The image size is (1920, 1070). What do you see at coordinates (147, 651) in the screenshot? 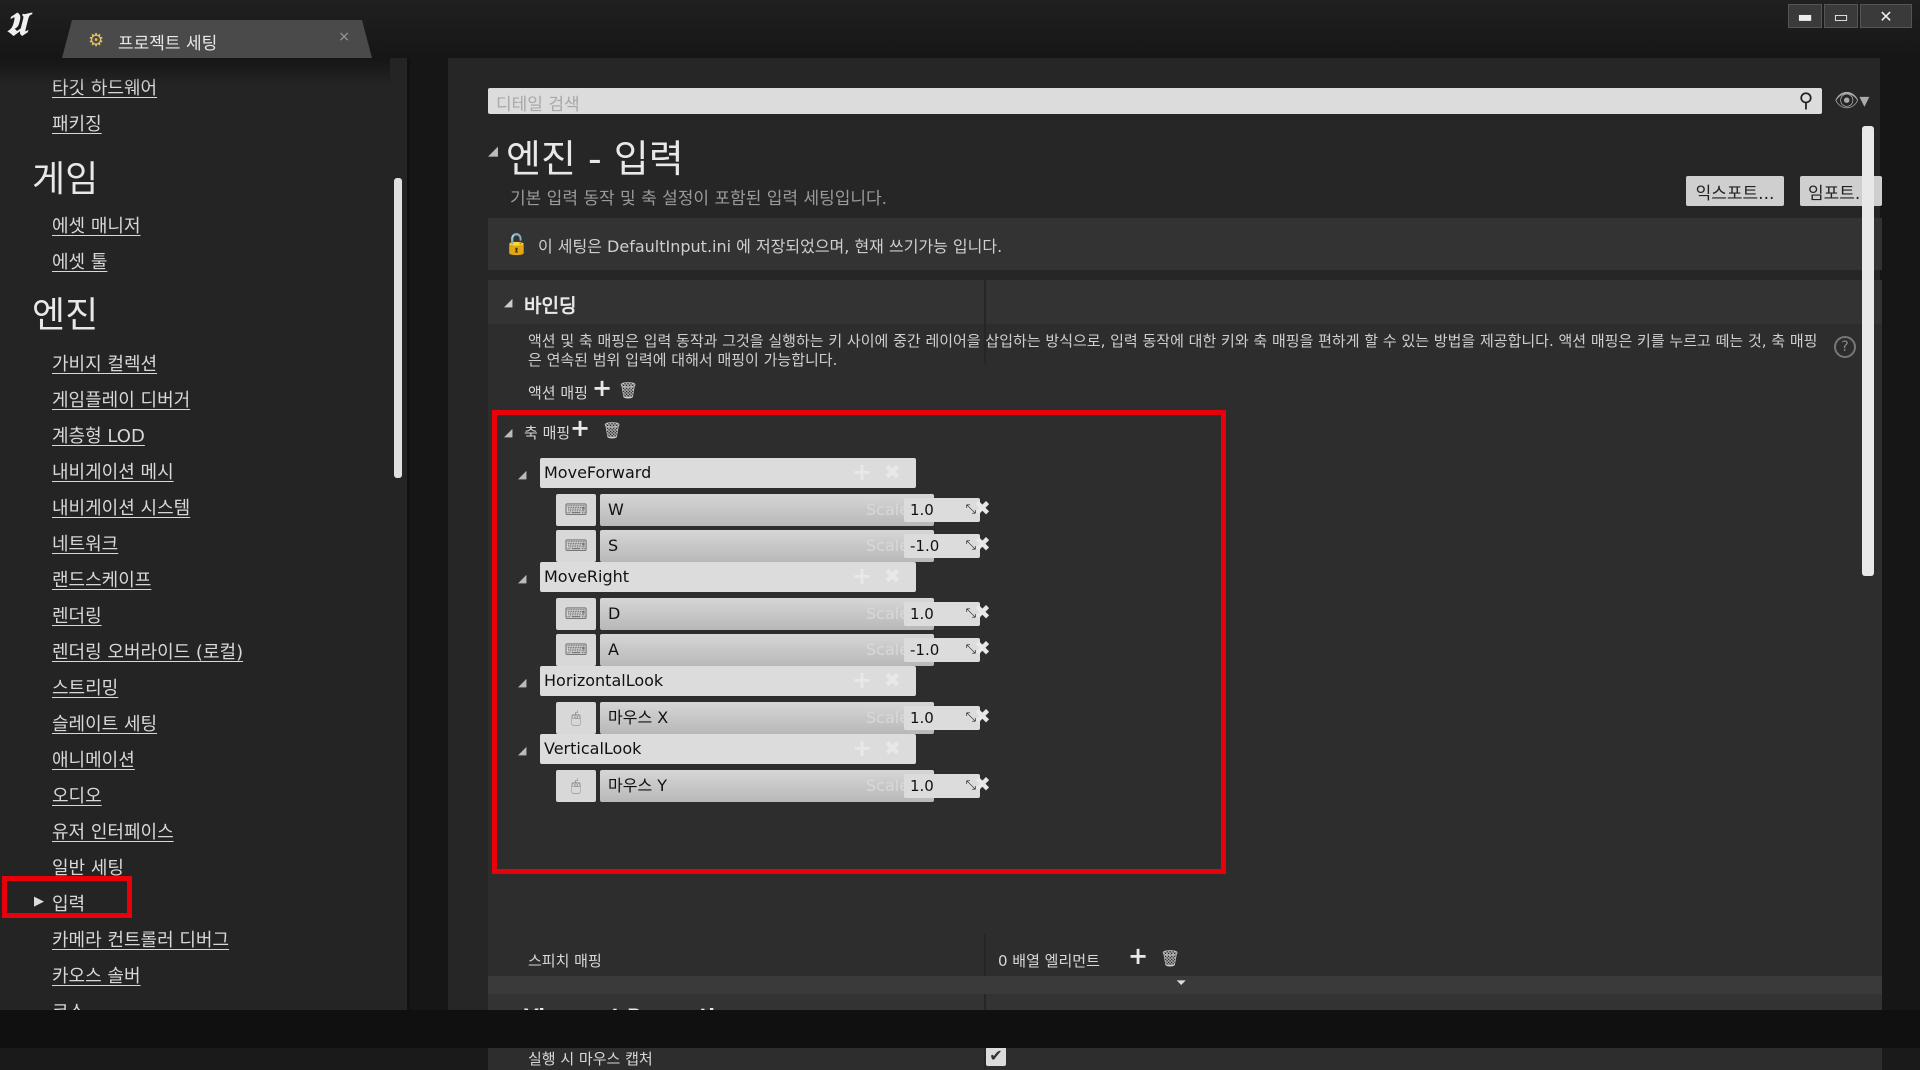
I see `sidebar-item-rendering-override: 렌더링 오버라이드 (로컬)` at bounding box center [147, 651].